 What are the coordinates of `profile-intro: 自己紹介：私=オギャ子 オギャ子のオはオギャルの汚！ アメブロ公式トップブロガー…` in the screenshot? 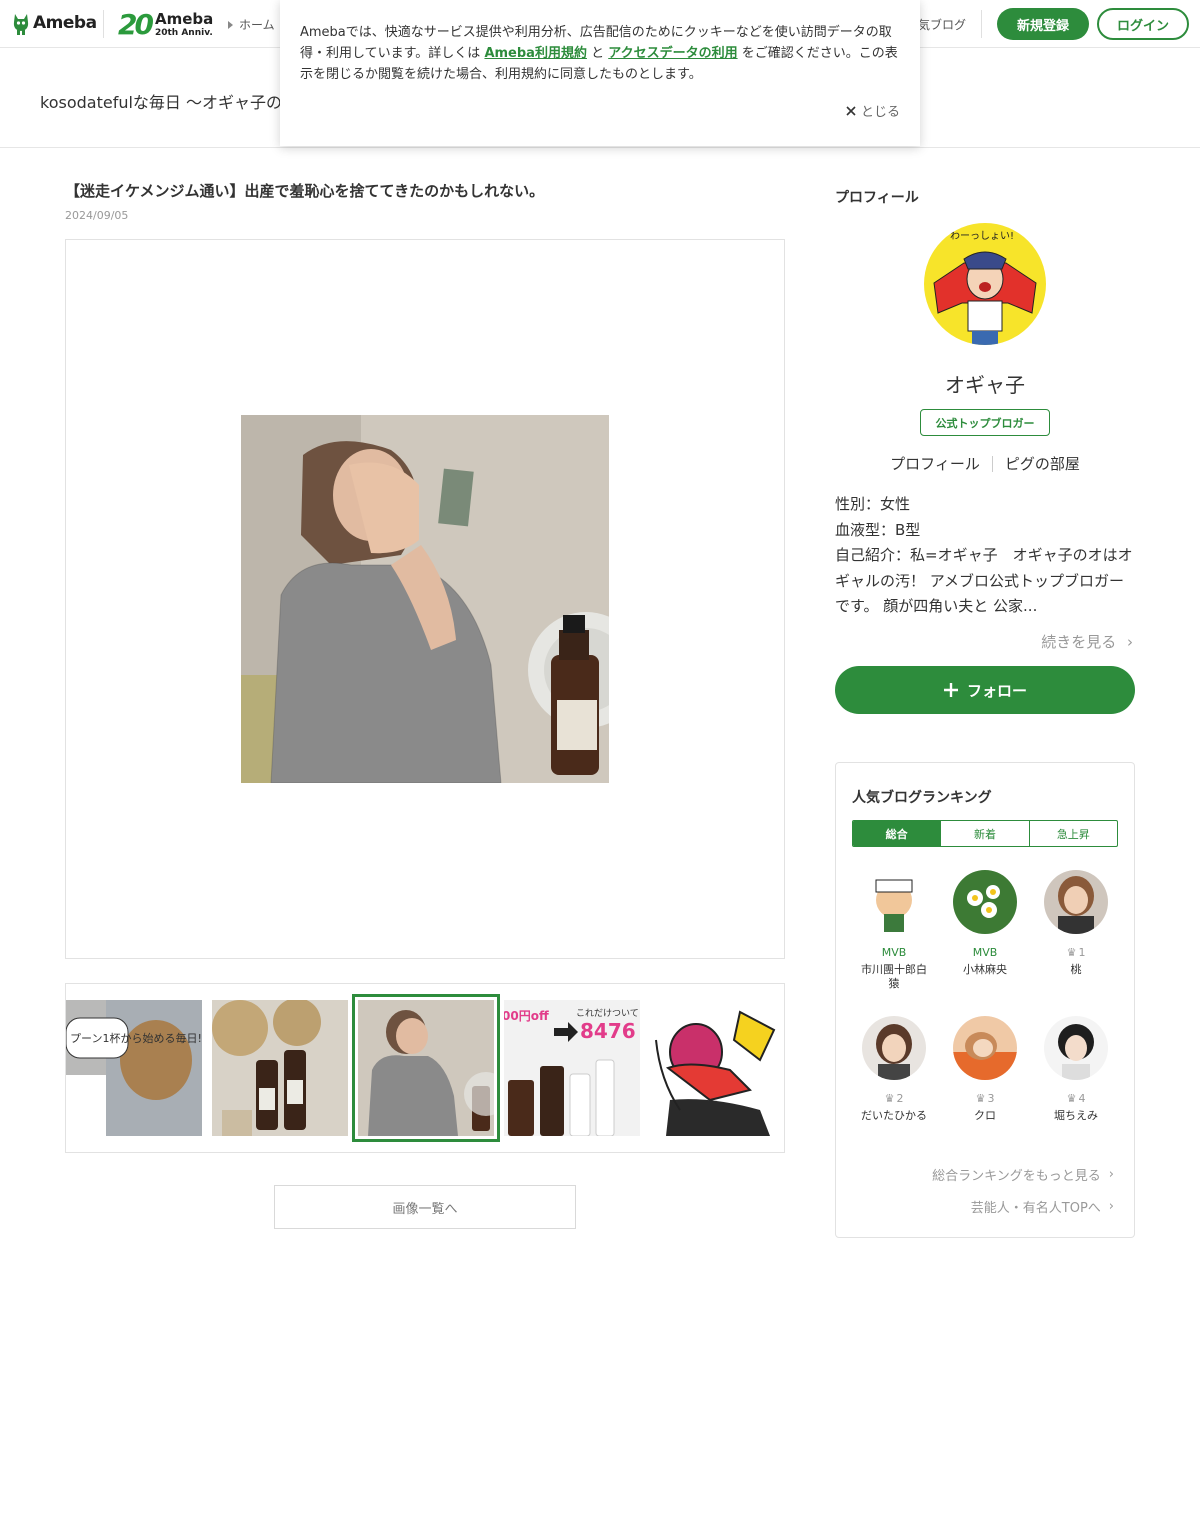 It's located at (984, 580).